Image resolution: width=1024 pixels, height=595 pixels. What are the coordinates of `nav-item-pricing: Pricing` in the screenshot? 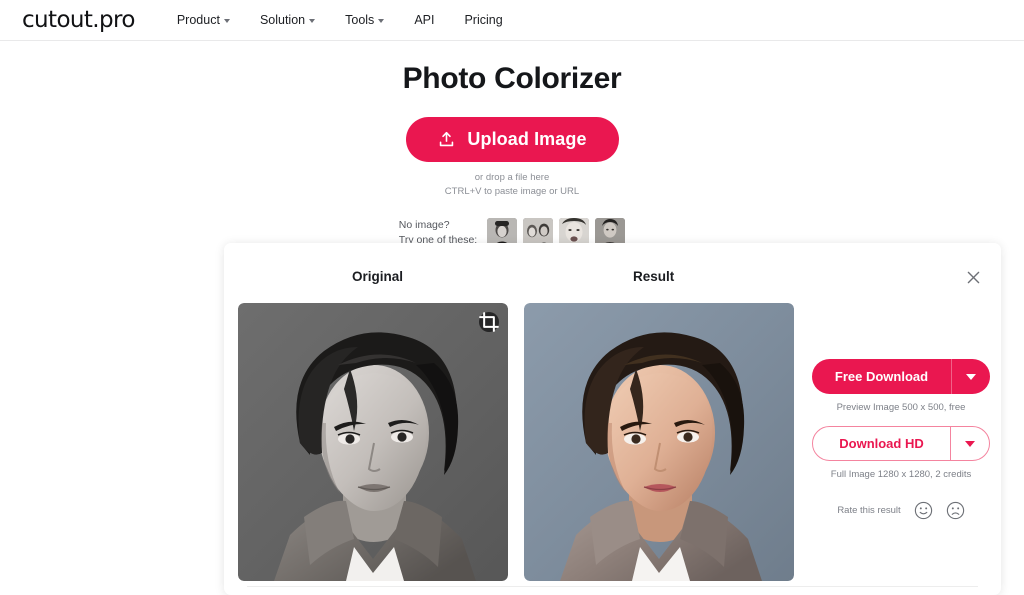 It's located at (483, 20).